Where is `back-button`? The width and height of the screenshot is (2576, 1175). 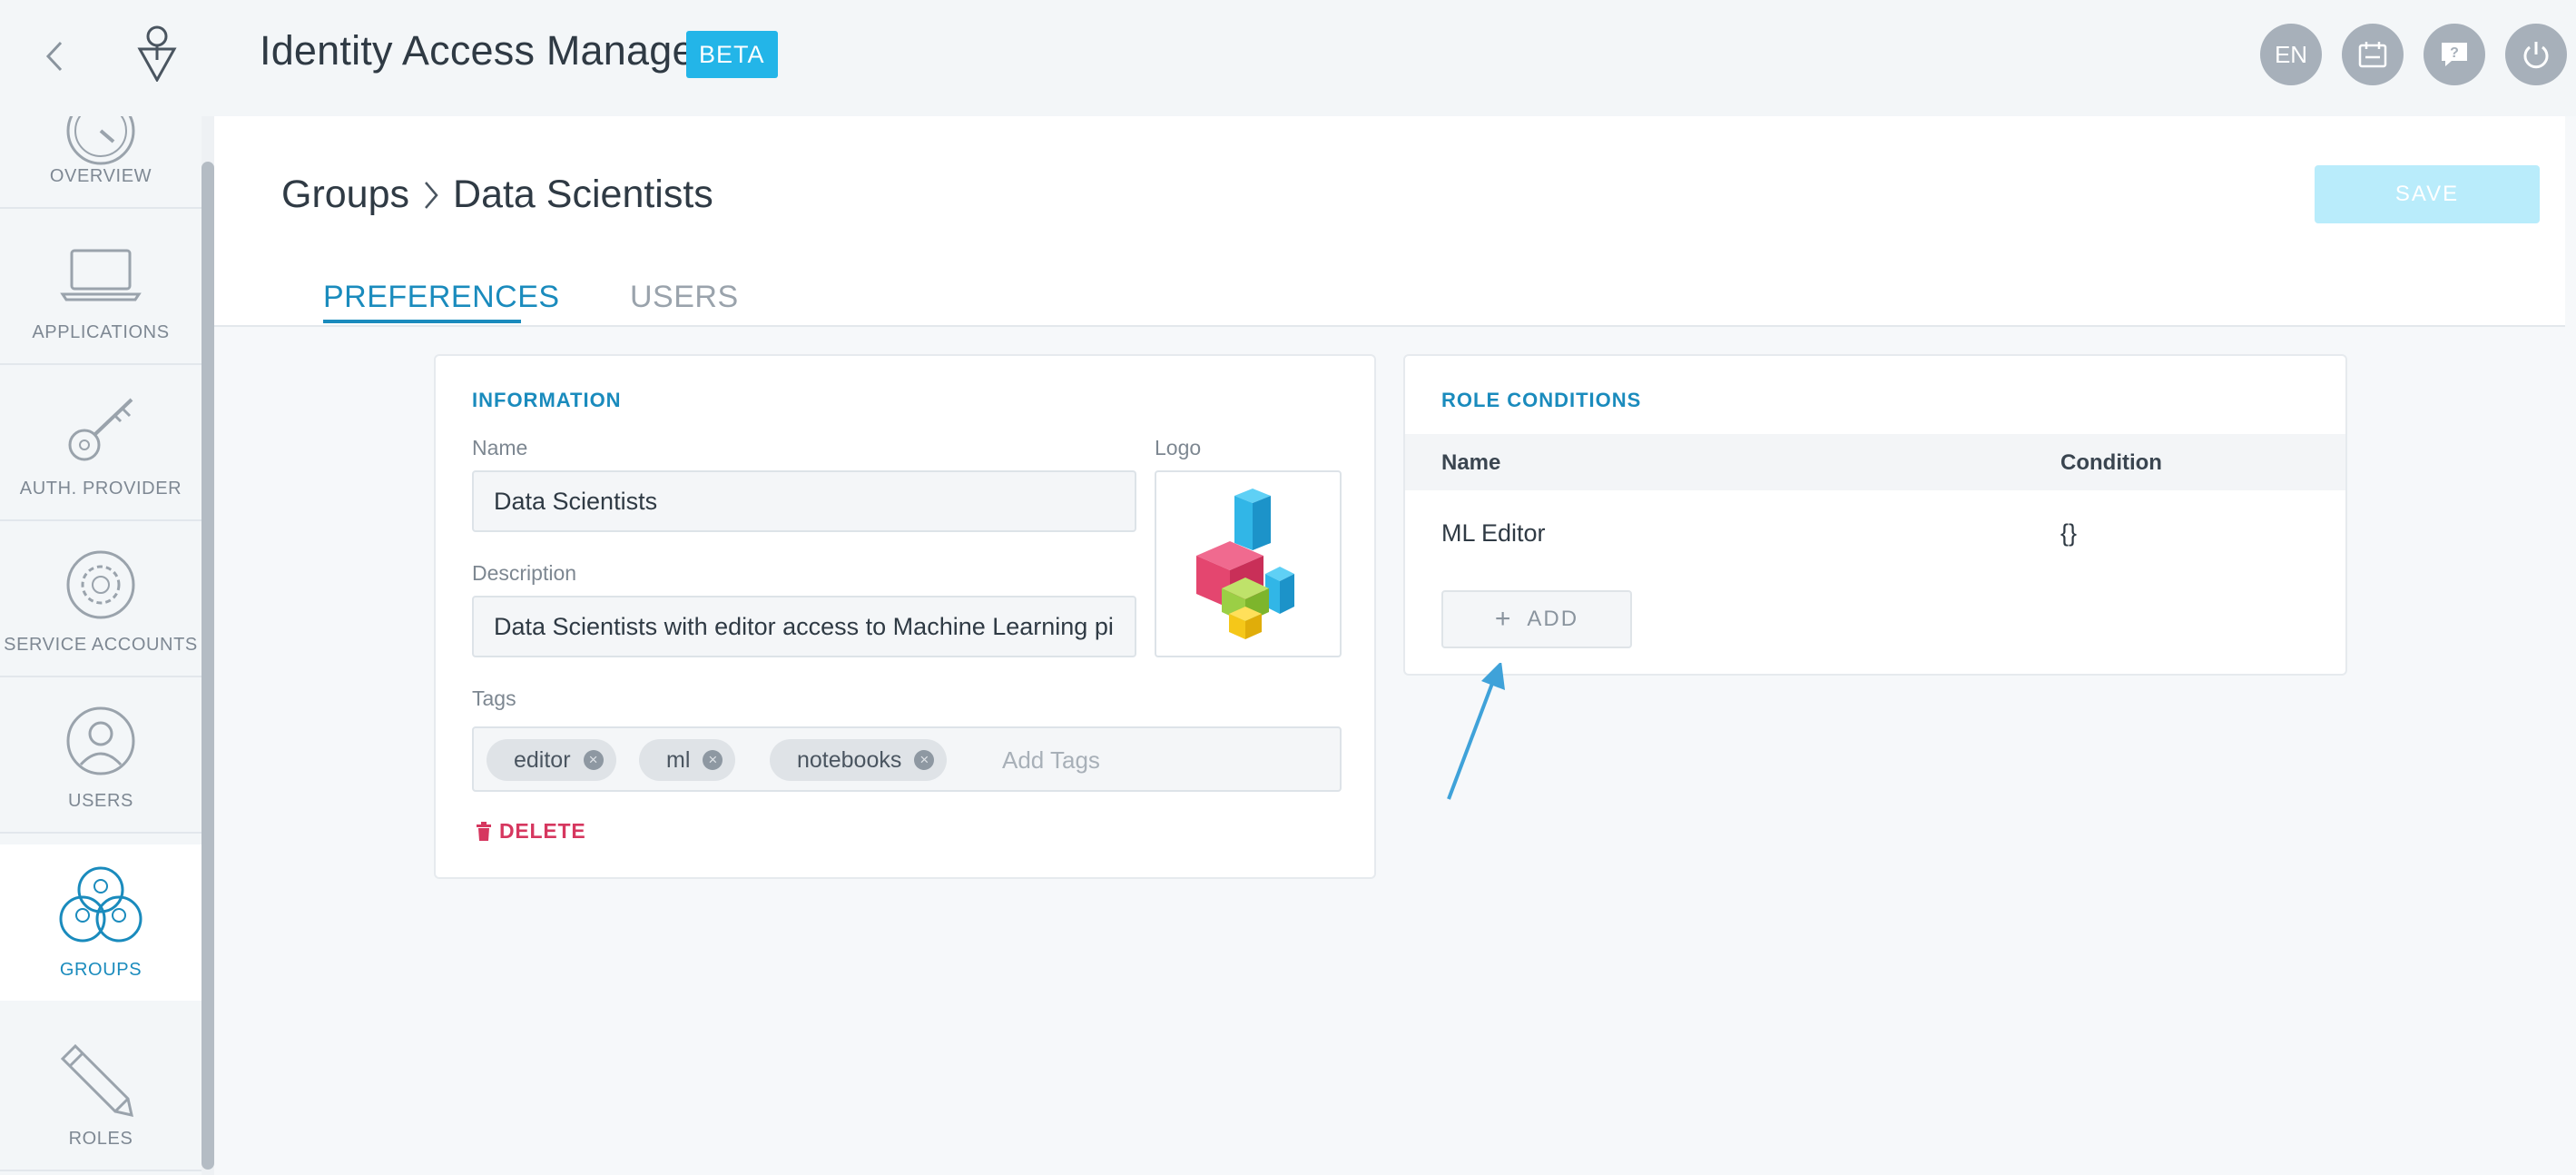
back-button is located at coordinates (54, 56).